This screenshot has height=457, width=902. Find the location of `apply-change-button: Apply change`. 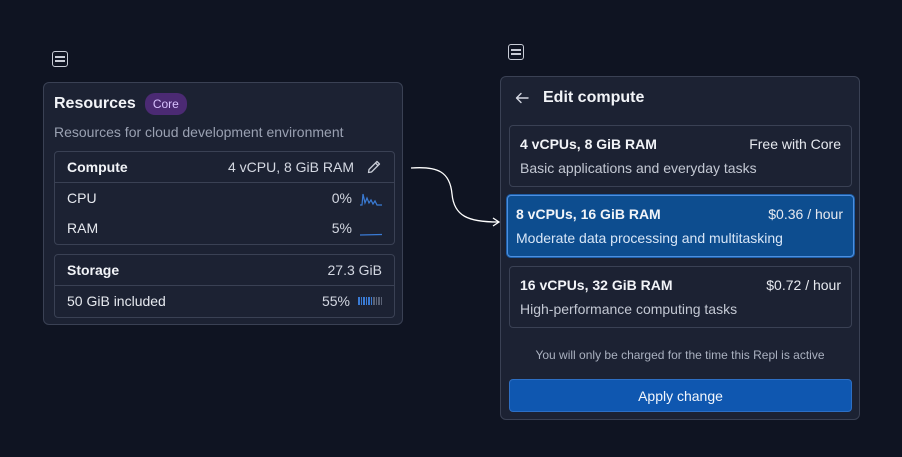

apply-change-button: Apply change is located at coordinates (680, 395).